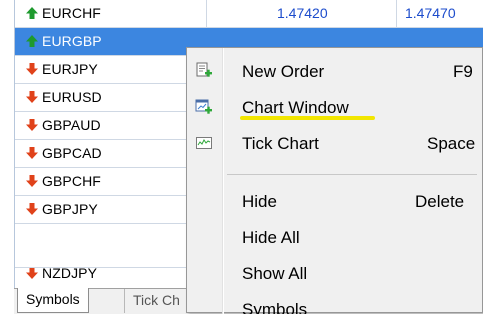 The image size is (483, 314). I want to click on symbol-label: GBPAUD, so click(71, 125).